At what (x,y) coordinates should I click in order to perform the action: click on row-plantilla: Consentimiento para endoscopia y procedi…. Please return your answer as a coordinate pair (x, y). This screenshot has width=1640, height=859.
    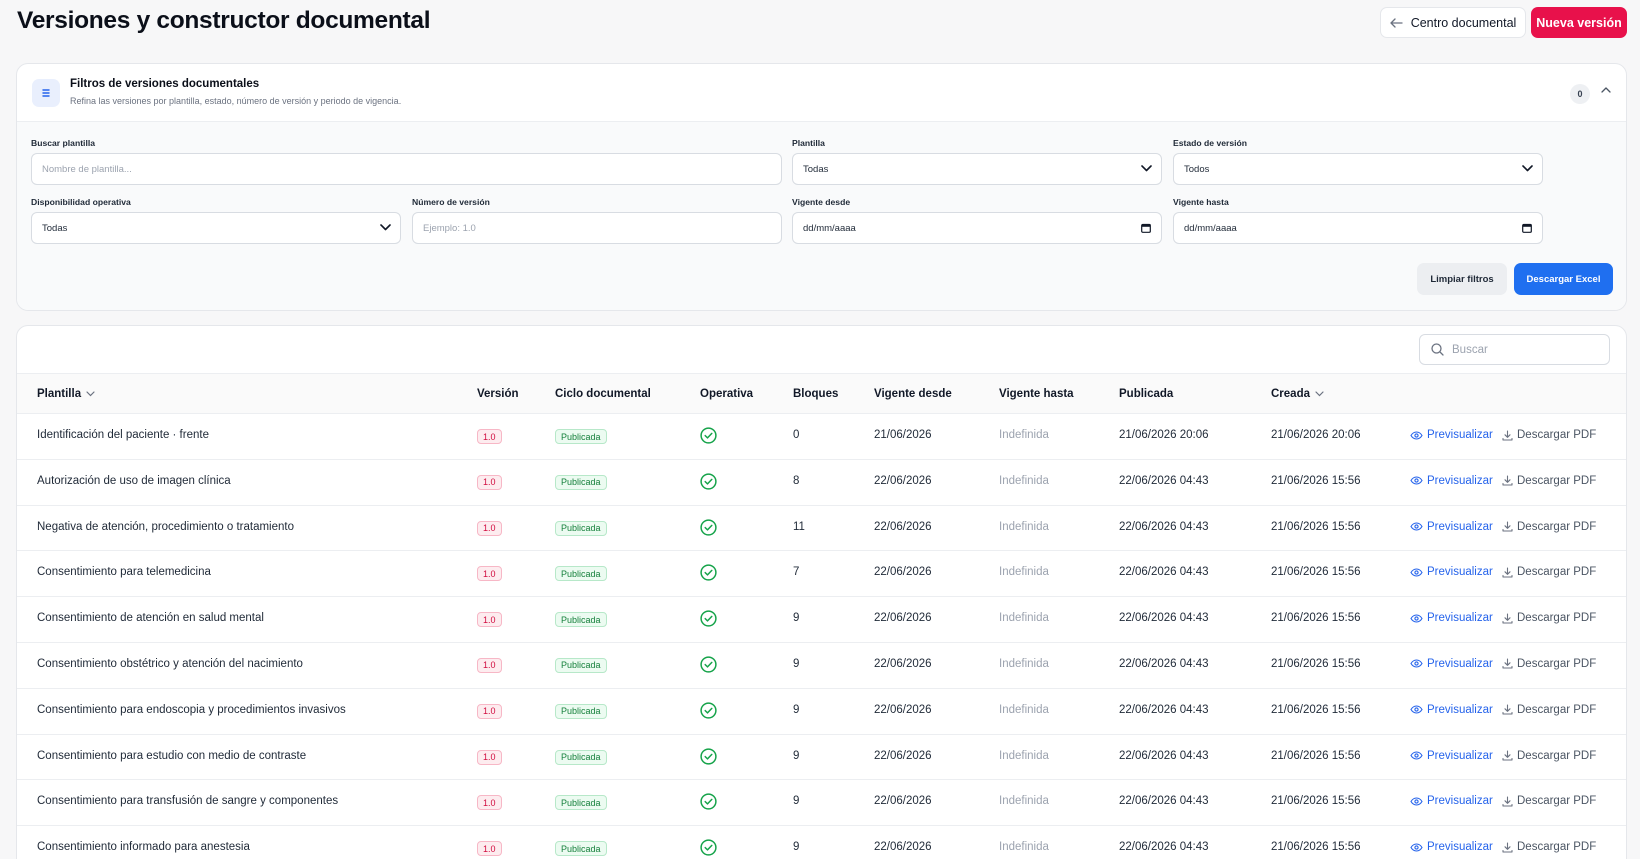
    Looking at the image, I should click on (191, 709).